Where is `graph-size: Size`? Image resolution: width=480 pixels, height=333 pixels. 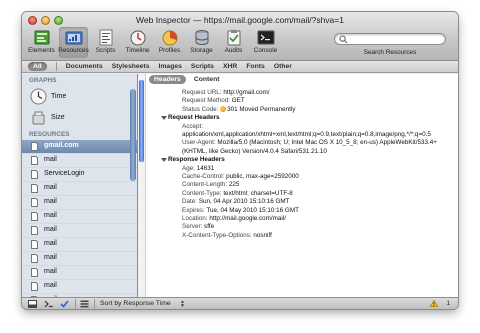
graph-size: Size is located at coordinates (79, 117).